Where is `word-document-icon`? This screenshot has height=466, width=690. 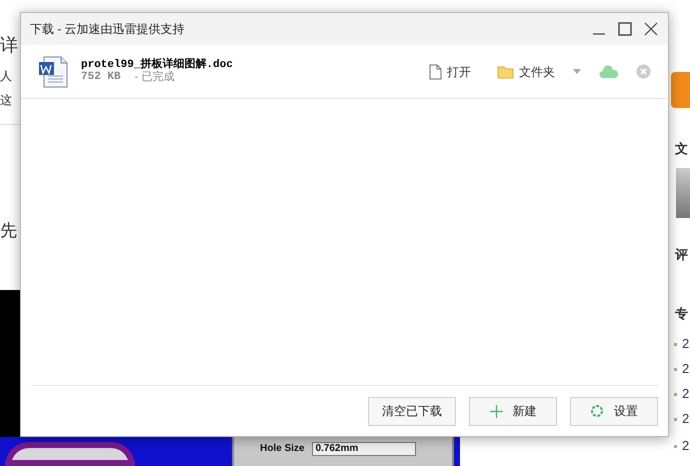
word-document-icon is located at coordinates (53, 72).